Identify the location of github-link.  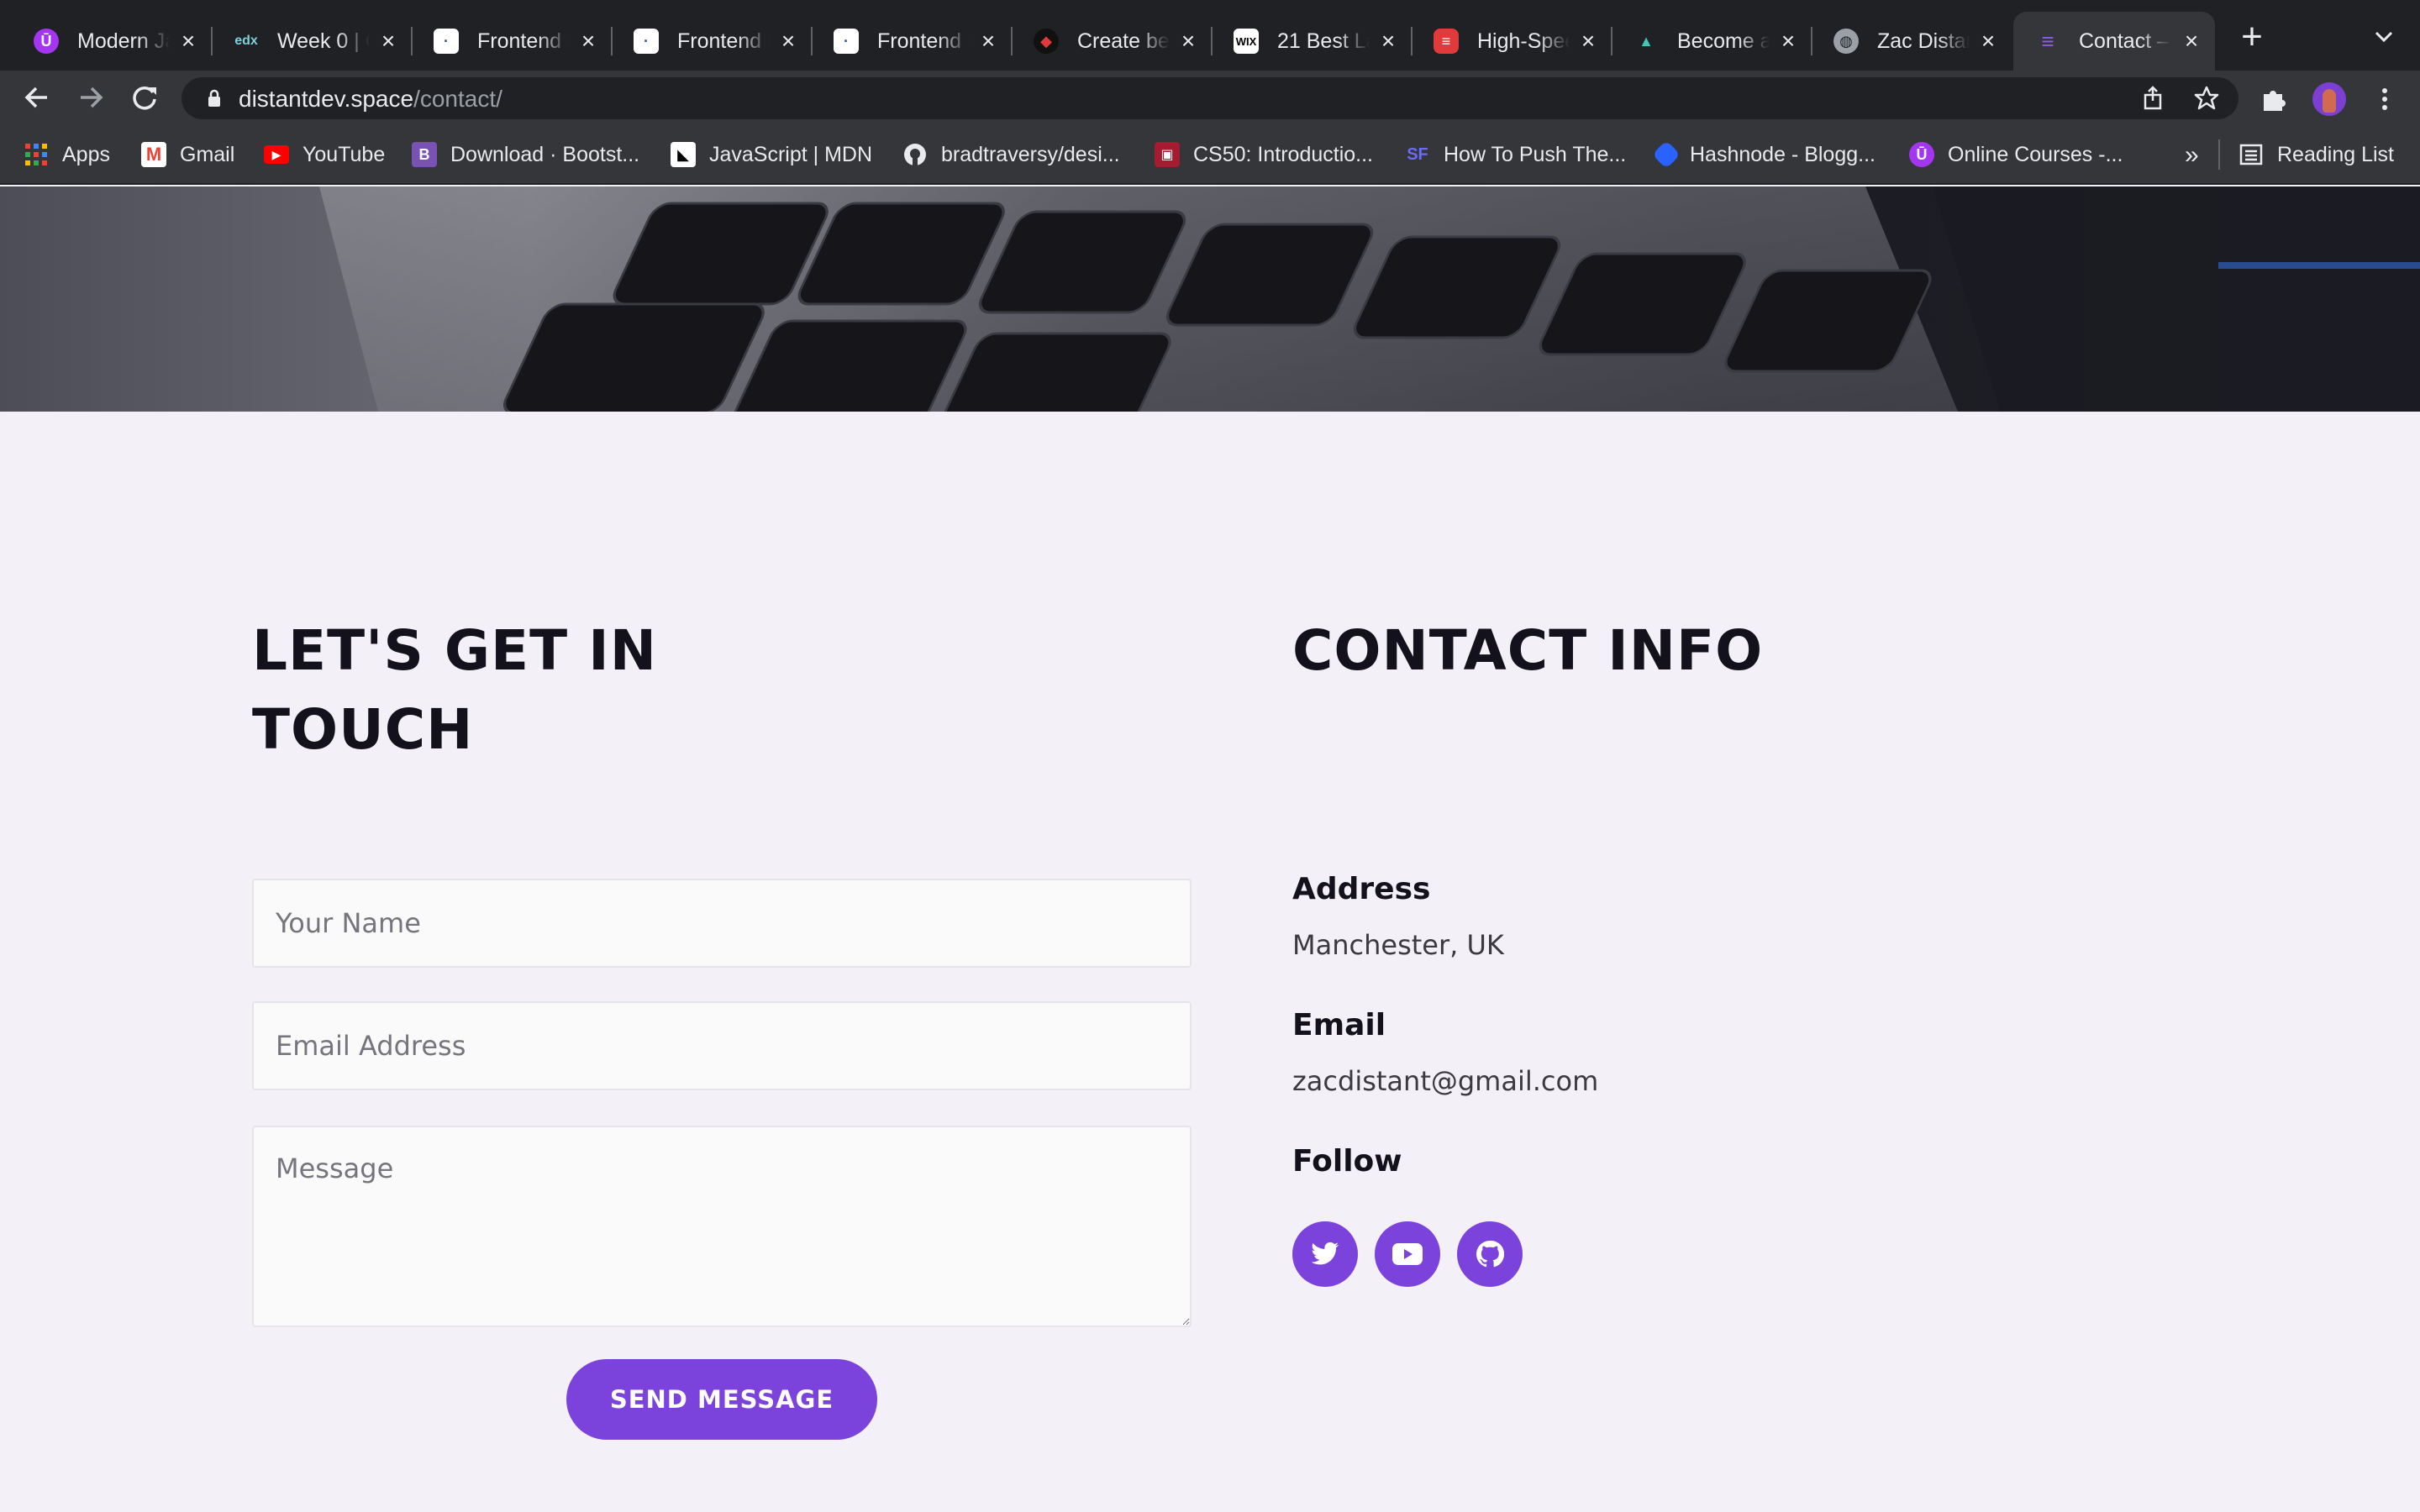
(1490, 1254).